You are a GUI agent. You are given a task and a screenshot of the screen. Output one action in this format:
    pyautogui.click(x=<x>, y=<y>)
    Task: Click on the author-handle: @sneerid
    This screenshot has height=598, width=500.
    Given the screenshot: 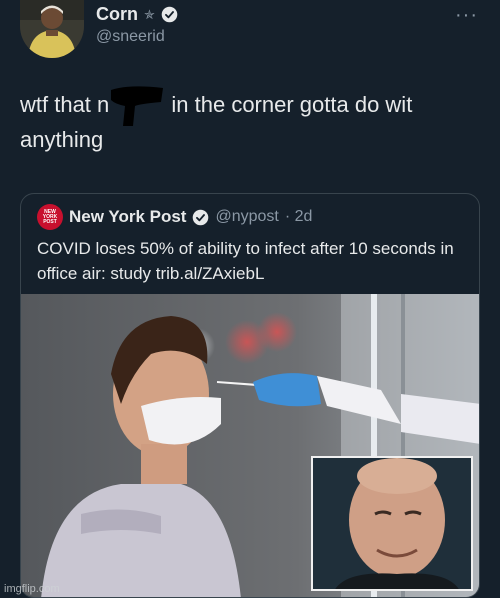 What is the action you would take?
    pyautogui.click(x=137, y=37)
    